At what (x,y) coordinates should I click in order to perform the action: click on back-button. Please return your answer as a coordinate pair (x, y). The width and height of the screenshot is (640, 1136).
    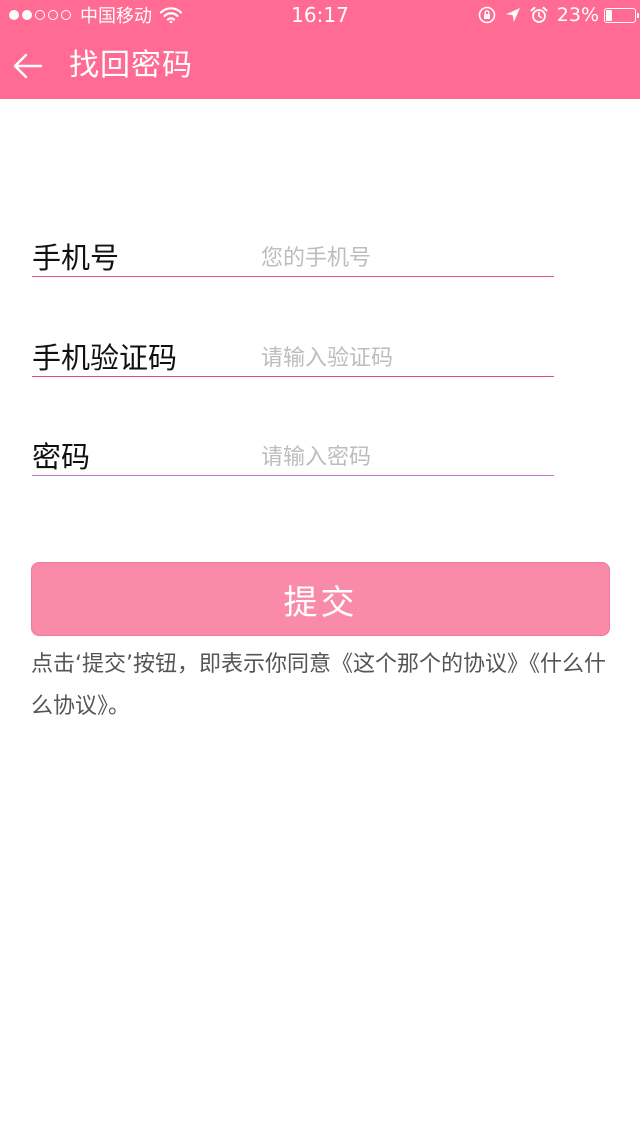
    Looking at the image, I should click on (28, 66).